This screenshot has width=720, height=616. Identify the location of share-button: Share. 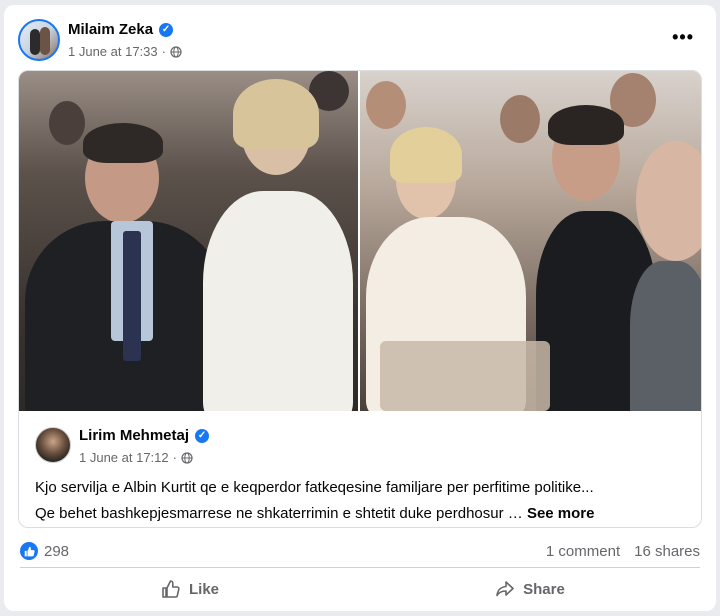
(530, 589).